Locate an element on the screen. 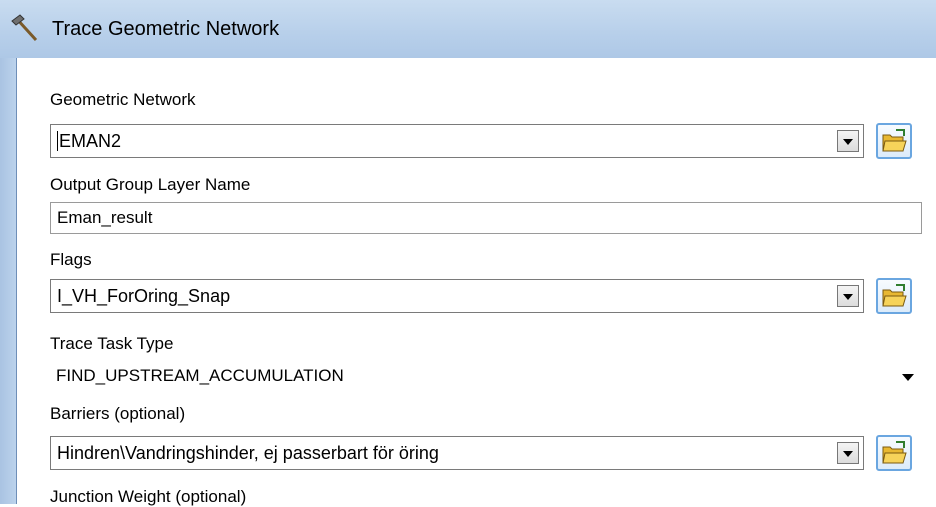  flags-value: I_VH_ForOring_Snap is located at coordinates (144, 296).